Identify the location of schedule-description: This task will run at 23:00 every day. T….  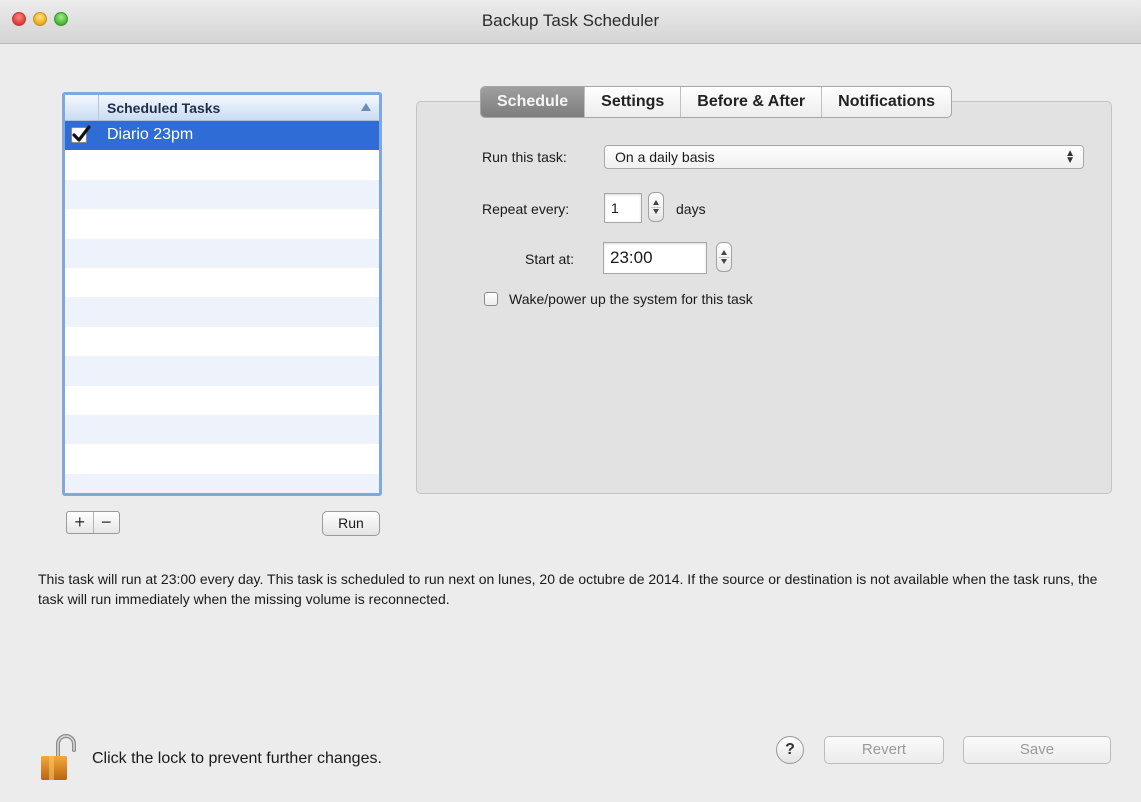
(568, 589).